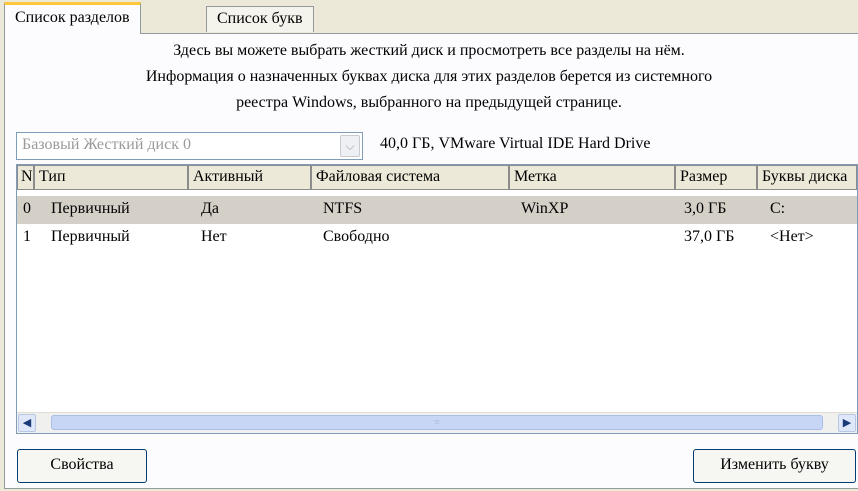  What do you see at coordinates (356, 236) in the screenshot?
I see `cell-filesystem: Свободно` at bounding box center [356, 236].